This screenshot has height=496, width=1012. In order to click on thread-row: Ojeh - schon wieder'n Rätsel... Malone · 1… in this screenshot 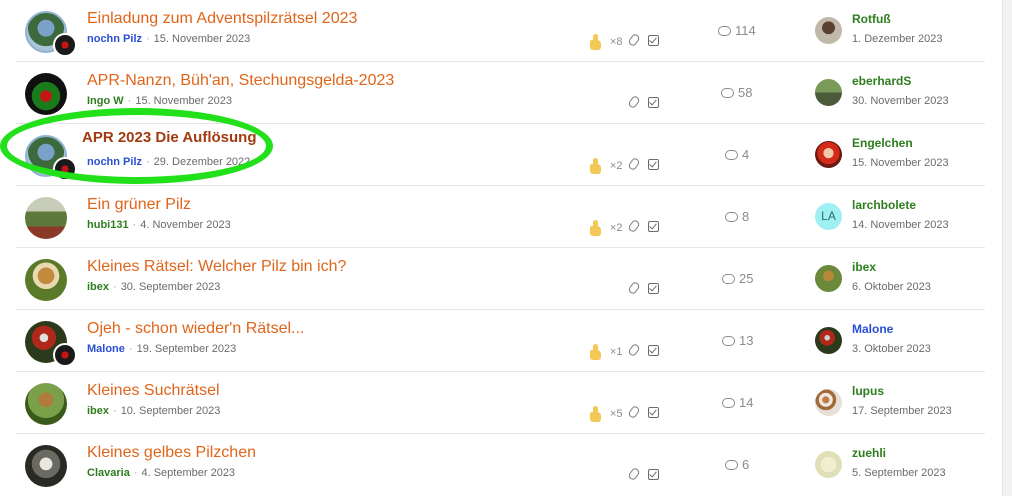, I will do `click(500, 341)`.